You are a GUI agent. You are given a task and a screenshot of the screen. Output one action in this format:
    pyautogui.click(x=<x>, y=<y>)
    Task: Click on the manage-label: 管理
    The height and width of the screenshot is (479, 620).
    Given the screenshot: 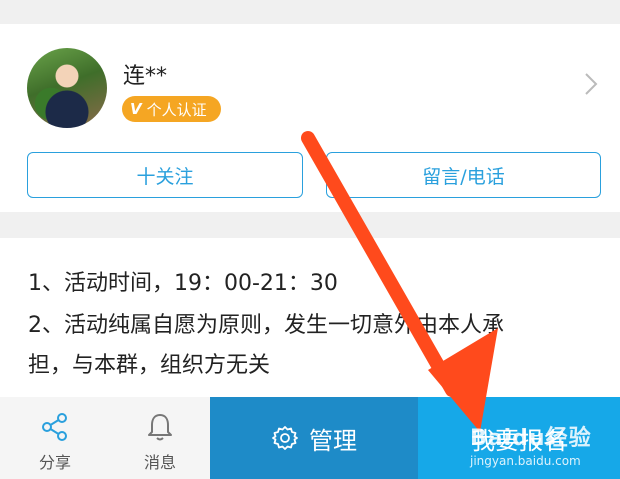 What is the action you would take?
    pyautogui.click(x=333, y=440)
    